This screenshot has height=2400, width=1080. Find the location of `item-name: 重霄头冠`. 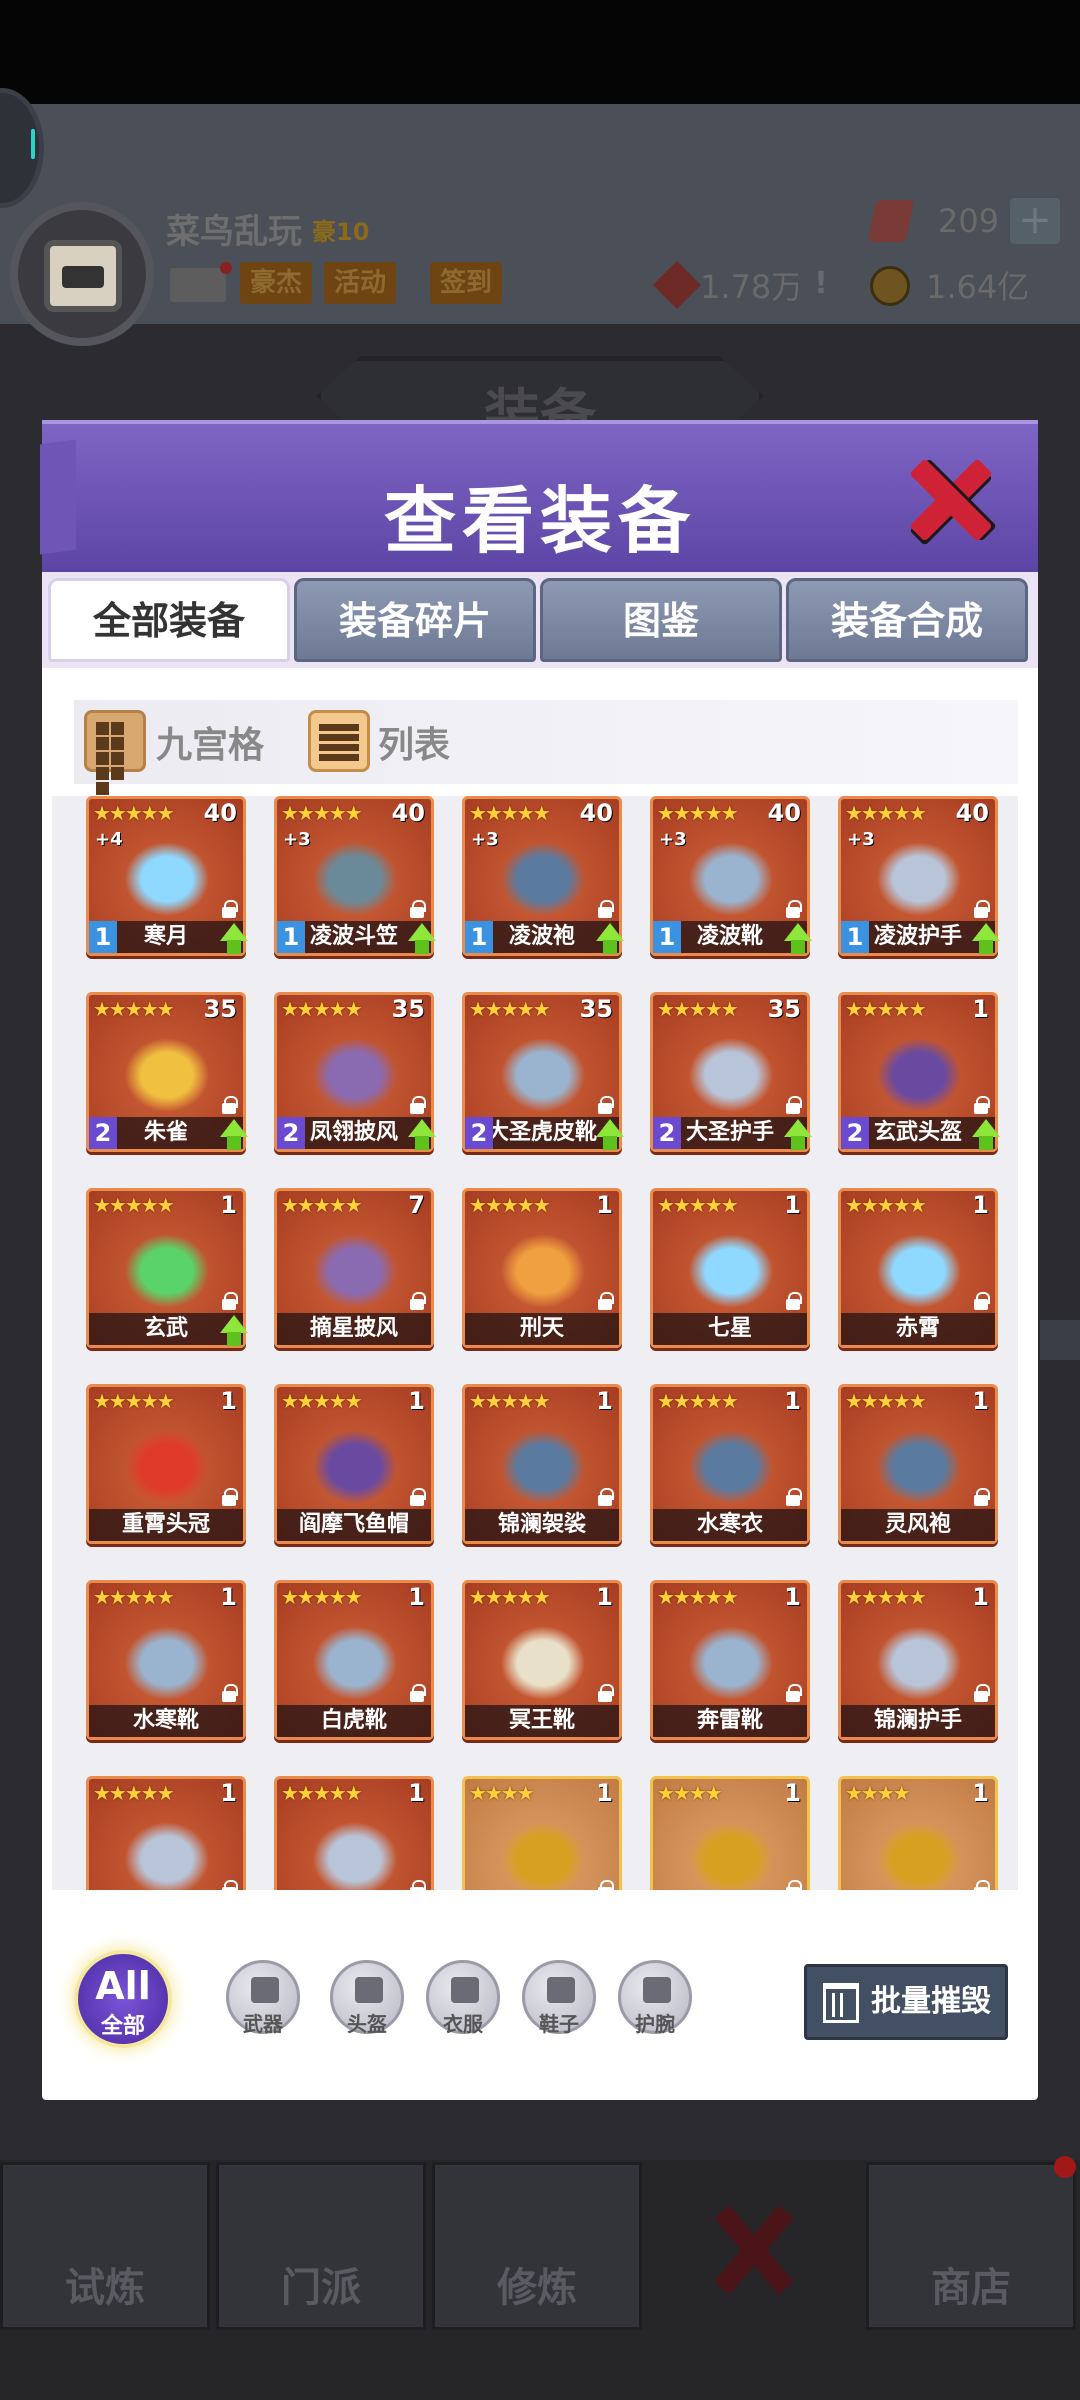

item-name: 重霄头冠 is located at coordinates (166, 1525).